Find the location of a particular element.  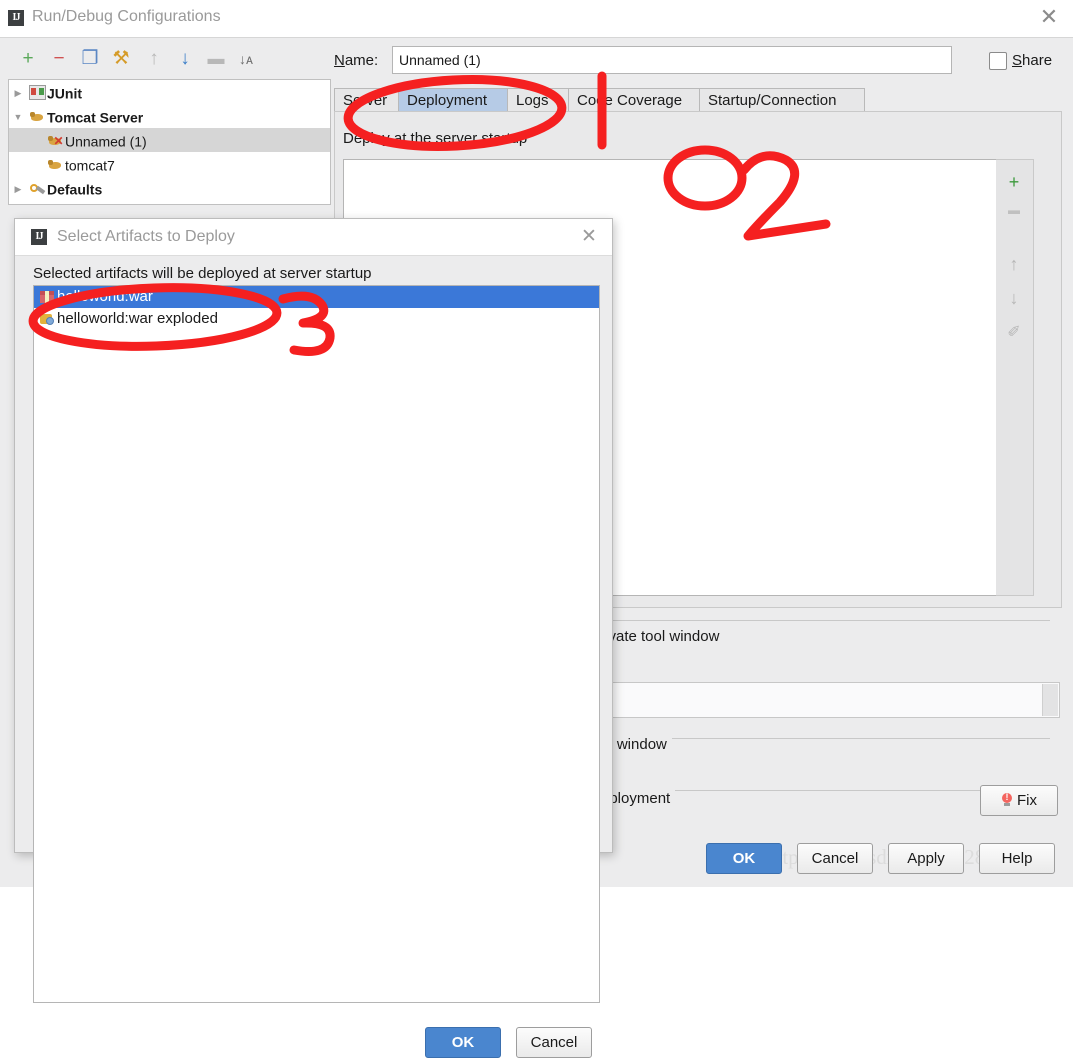

remove-configuration-button: − is located at coordinates (59, 59).